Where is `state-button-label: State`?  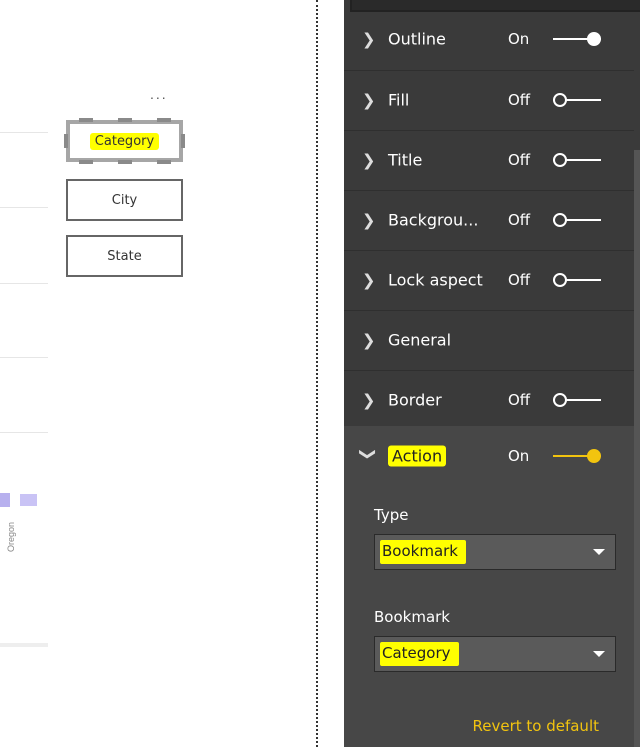
state-button-label: State is located at coordinates (124, 256).